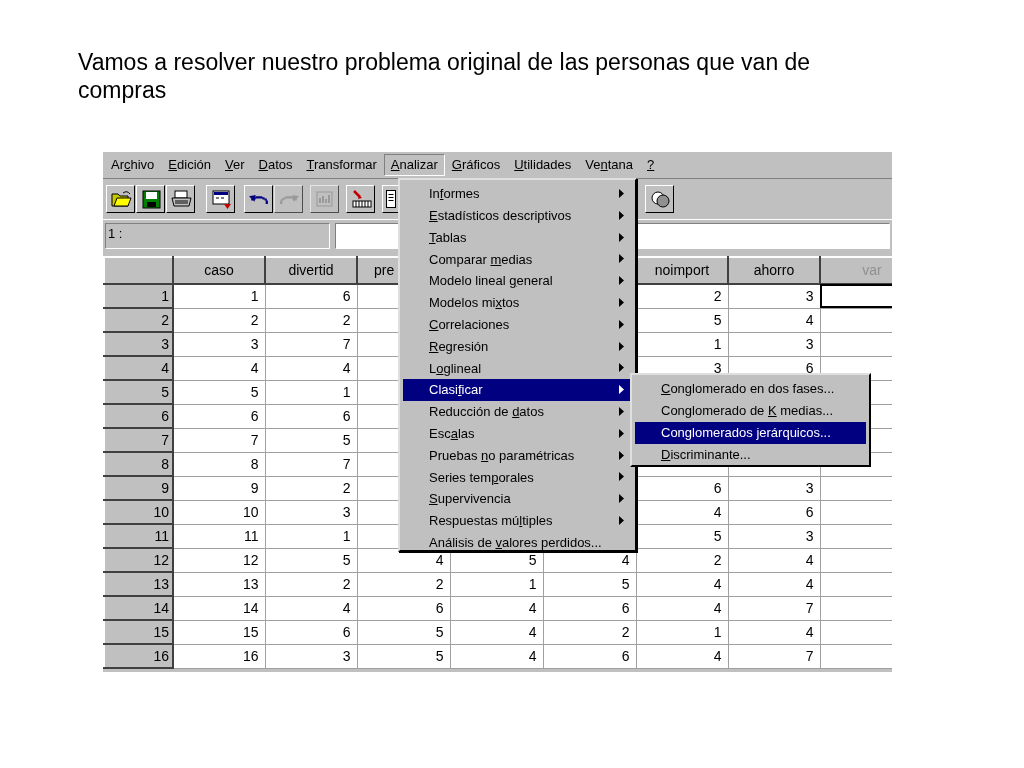 The width and height of the screenshot is (1024, 768). What do you see at coordinates (445, 76) in the screenshot?
I see `slide-caption: Vamos a resolver nuestro problema original de las personas que van de compras` at bounding box center [445, 76].